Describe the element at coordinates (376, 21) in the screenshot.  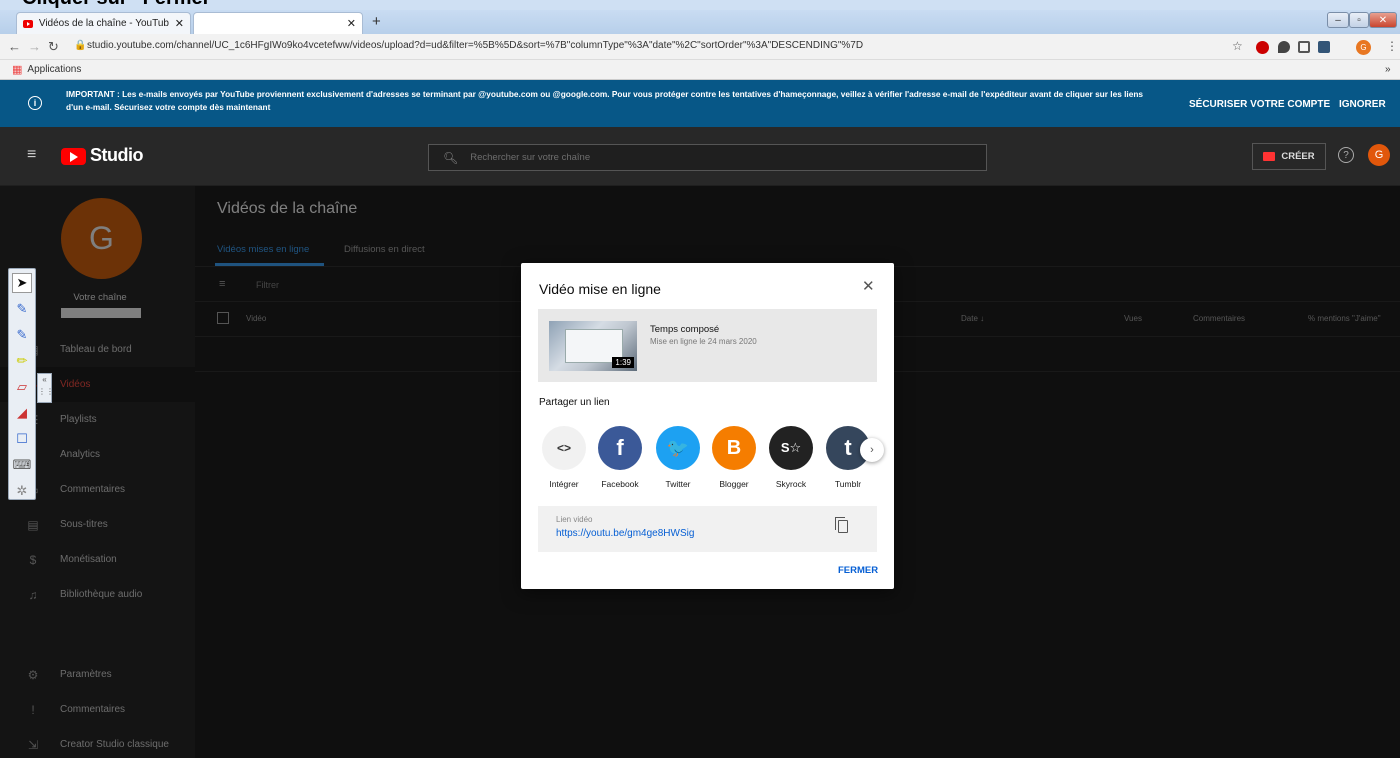
I see `new-tab-button: +` at that location.